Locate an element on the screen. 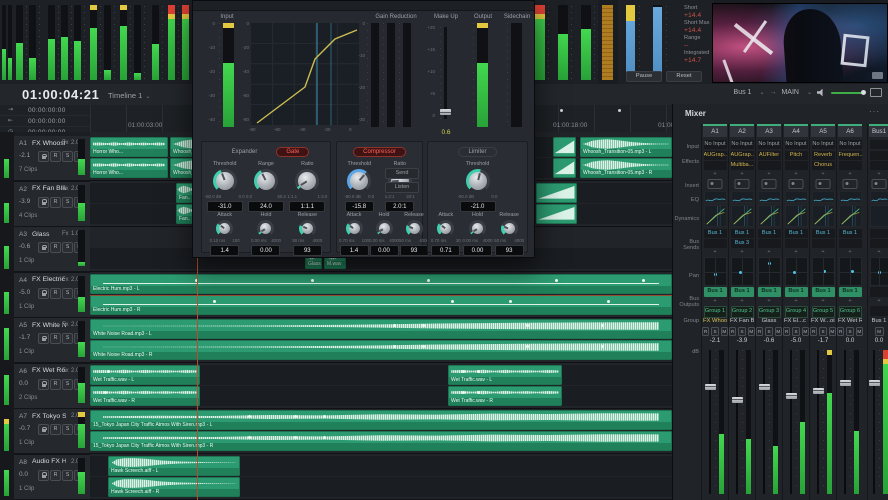 The height and width of the screenshot is (500, 888). pause-button: Pause is located at coordinates (644, 76).